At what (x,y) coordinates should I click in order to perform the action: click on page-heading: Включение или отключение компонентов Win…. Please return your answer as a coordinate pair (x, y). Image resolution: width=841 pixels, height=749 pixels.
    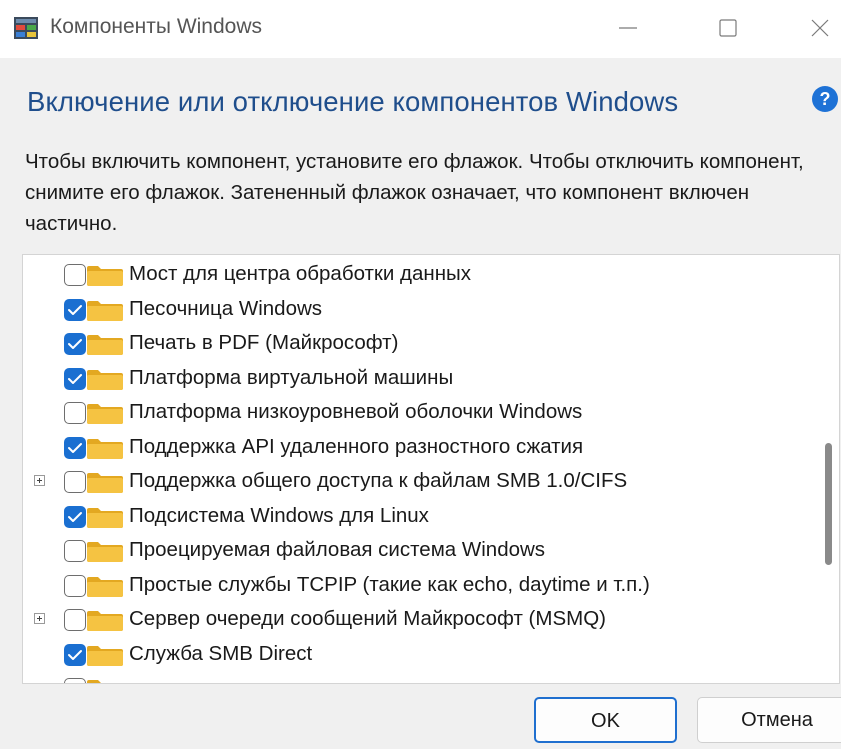
    Looking at the image, I should click on (353, 101).